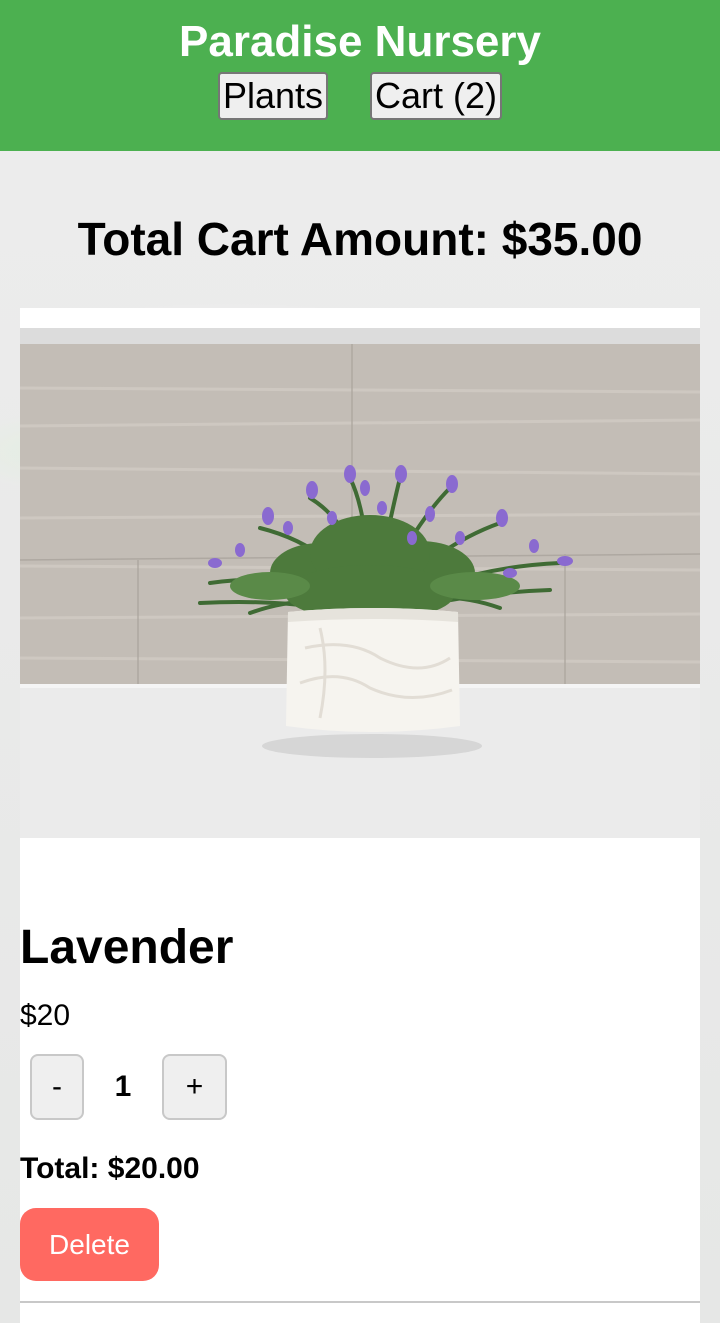  Describe the element at coordinates (436, 96) in the screenshot. I see `cart-button: Cart (2)` at that location.